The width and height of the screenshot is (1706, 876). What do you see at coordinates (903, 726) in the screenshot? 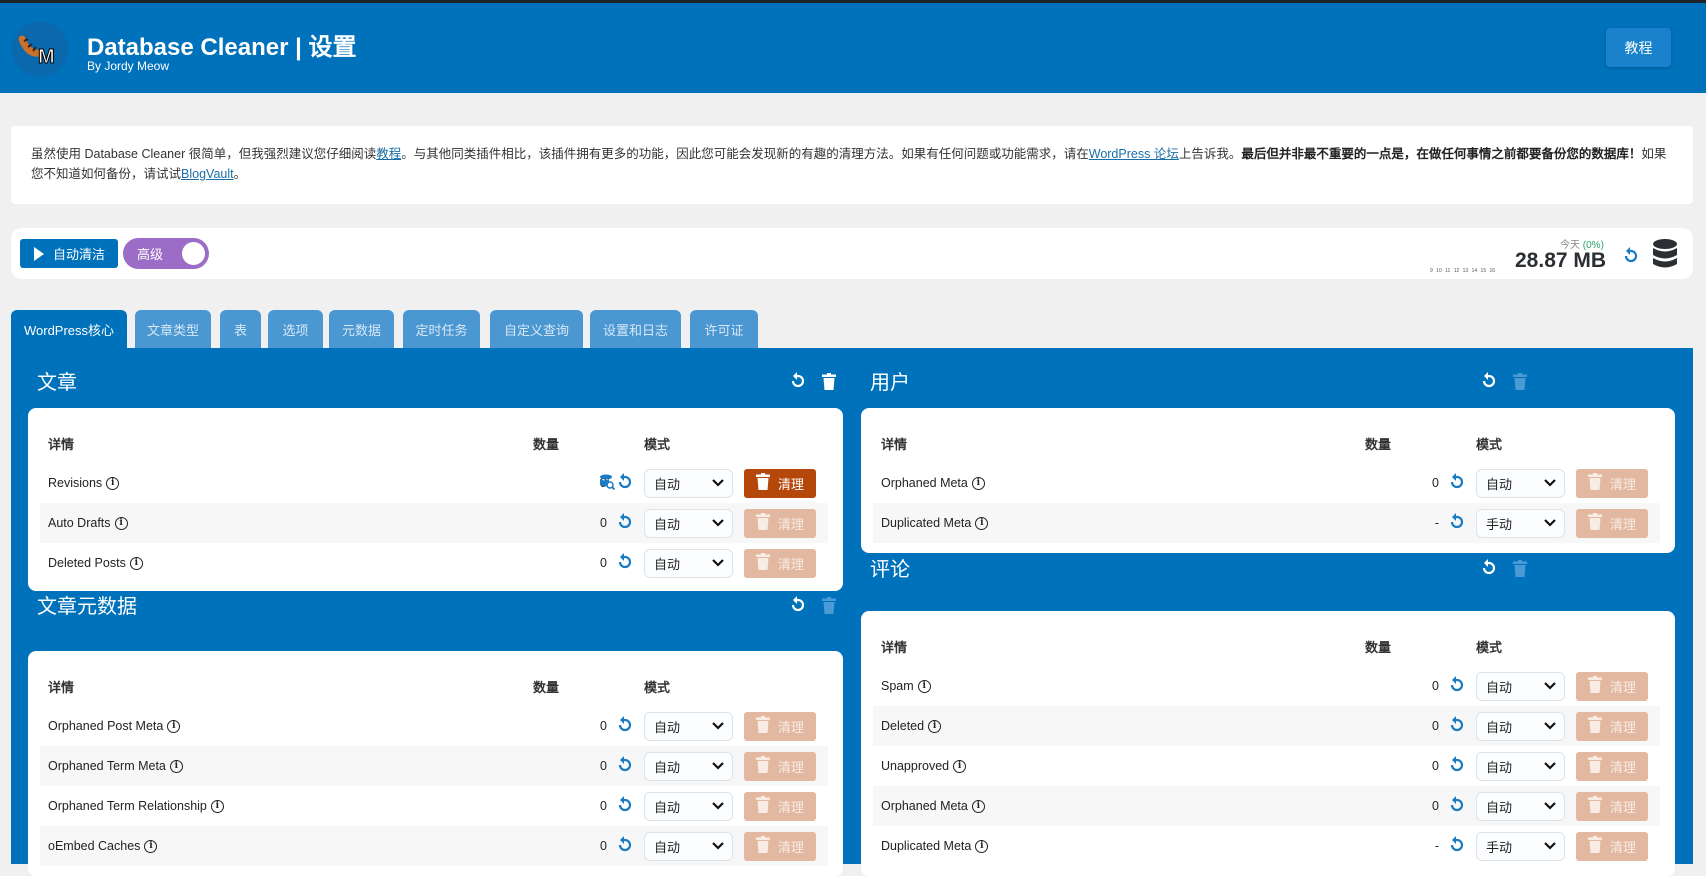
I see `item-name: Deleted` at bounding box center [903, 726].